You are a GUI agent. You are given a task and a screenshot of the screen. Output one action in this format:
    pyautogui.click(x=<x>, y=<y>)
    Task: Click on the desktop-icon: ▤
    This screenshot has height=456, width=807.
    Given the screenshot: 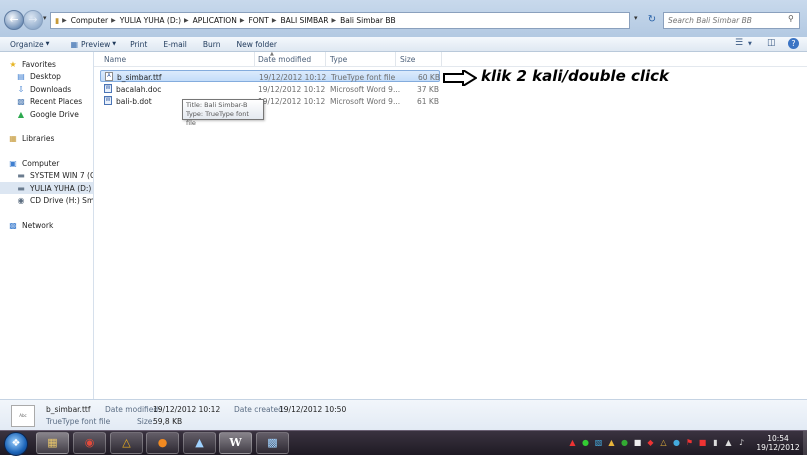 What is the action you would take?
    pyautogui.click(x=21, y=76)
    